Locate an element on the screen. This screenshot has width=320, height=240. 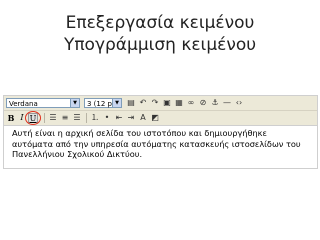
table-icon: ▦ is located at coordinates (179, 103).